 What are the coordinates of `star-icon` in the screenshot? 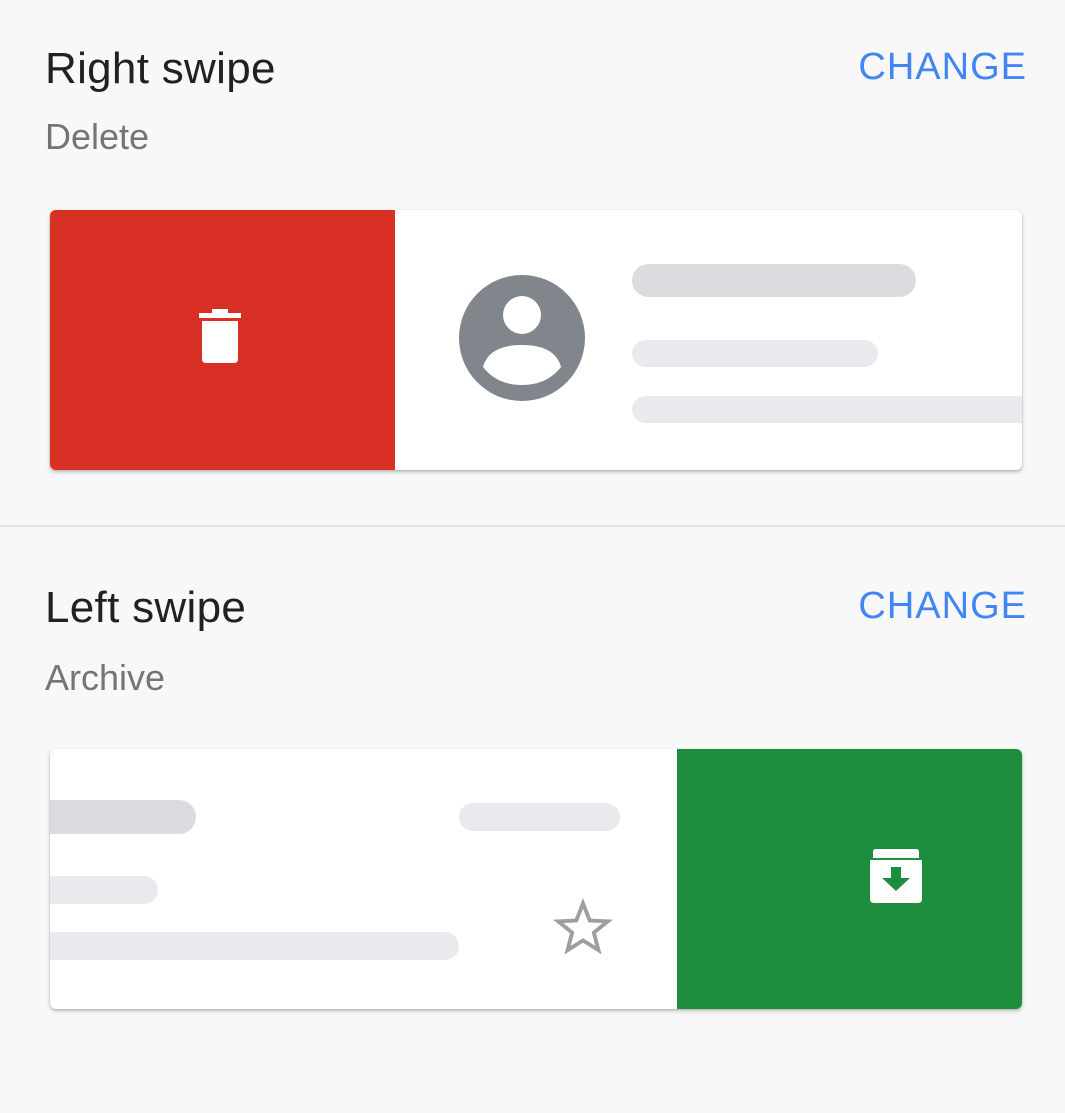 It's located at (583, 928).